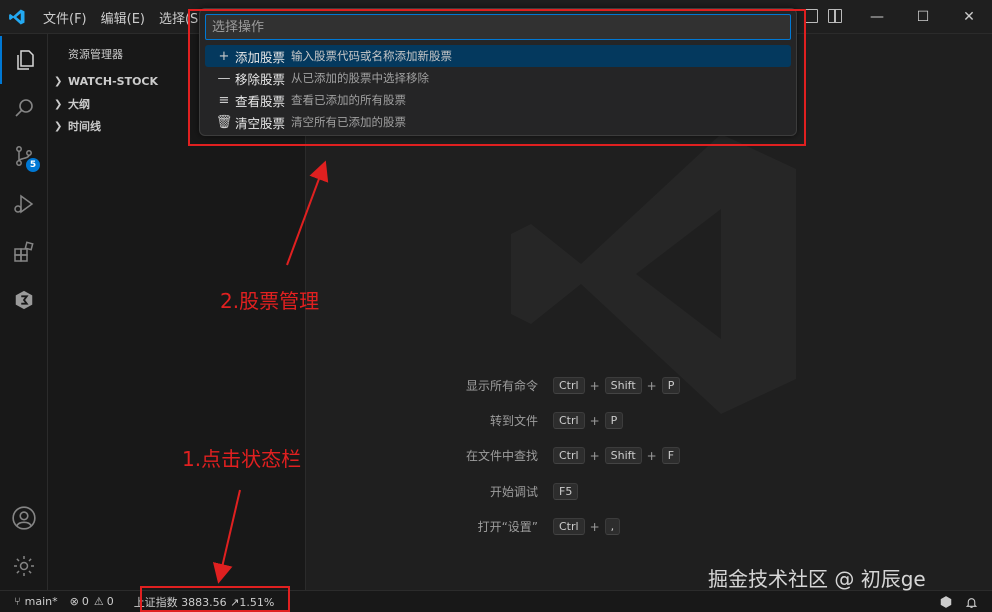 This screenshot has height=612, width=992. I want to click on menu-bar: 文件(F) 编辑(E) 选择(S), so click(123, 17).